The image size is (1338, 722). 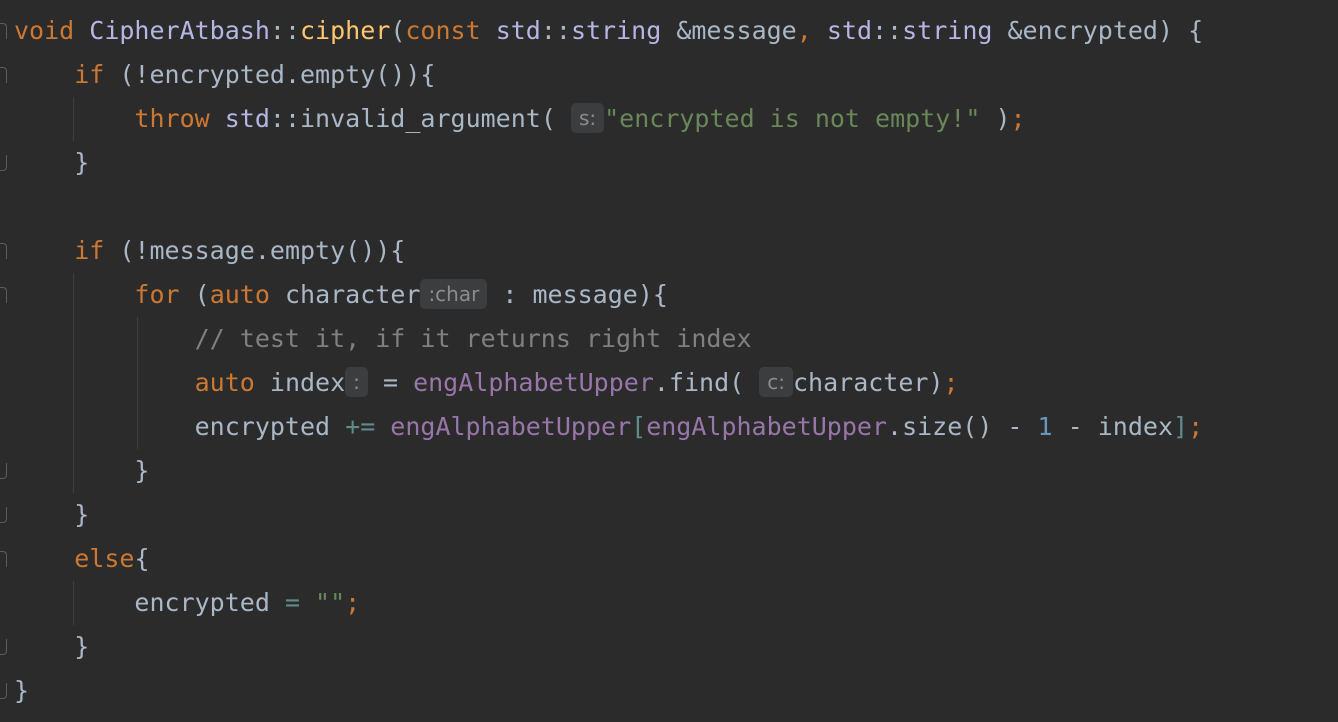 I want to click on inlay-hint: s:, so click(x=587, y=118).